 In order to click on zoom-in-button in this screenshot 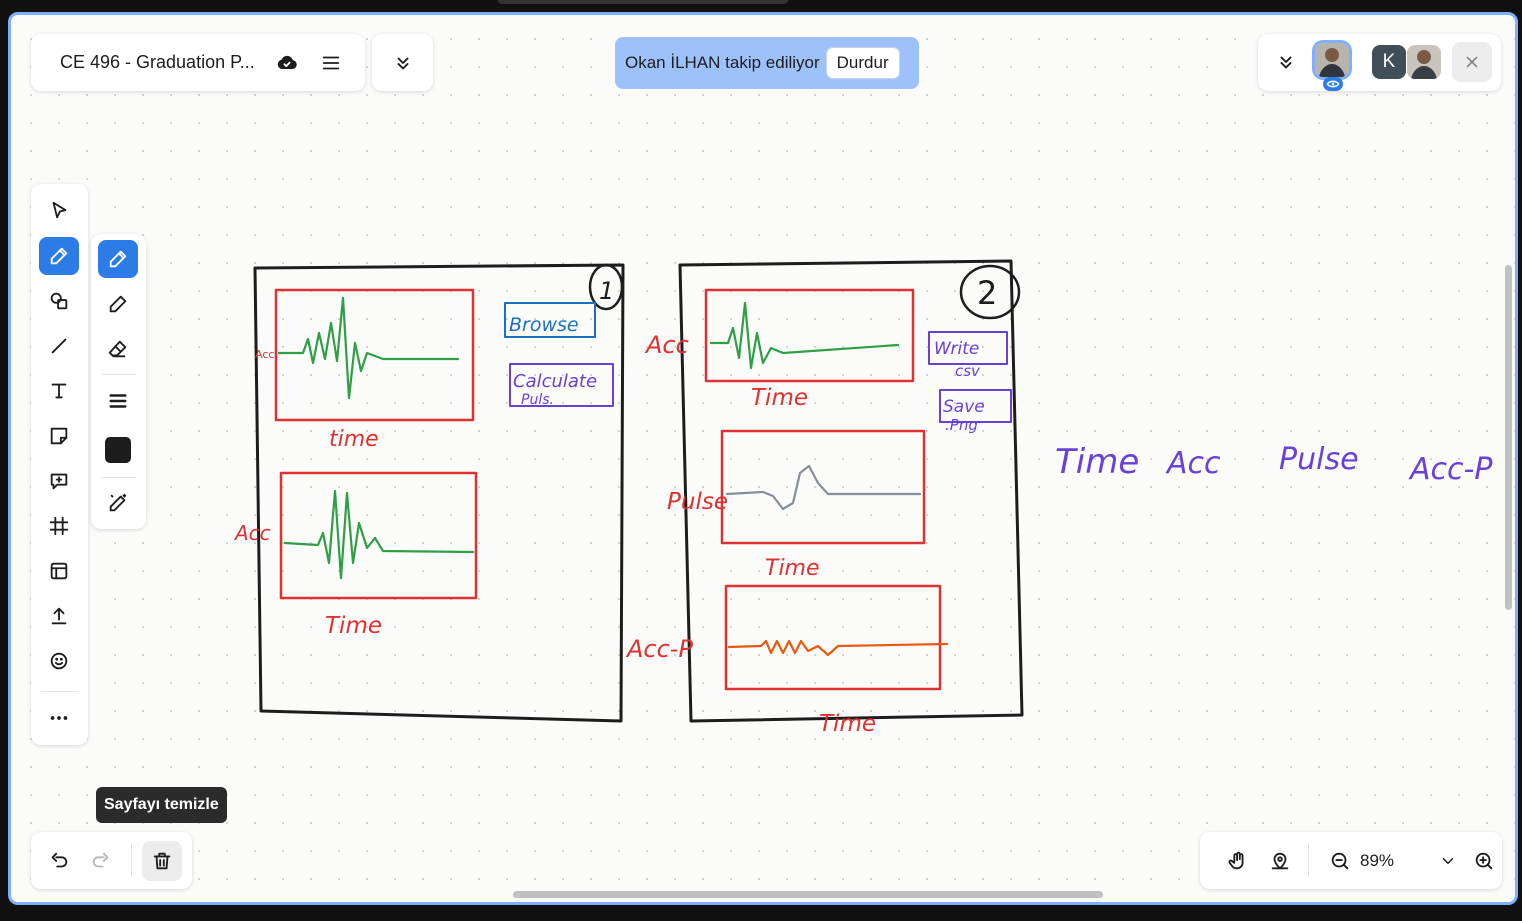, I will do `click(1484, 861)`.